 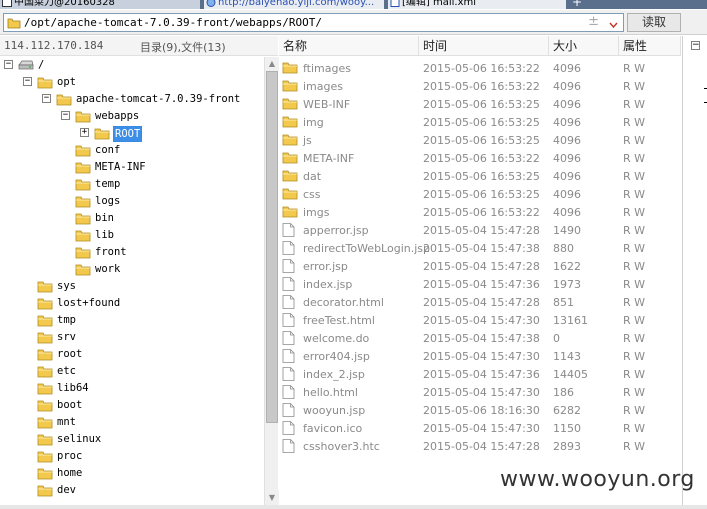 I want to click on file-row: img 2015-05-06 16:53:25 4096 R W, so click(x=480, y=122).